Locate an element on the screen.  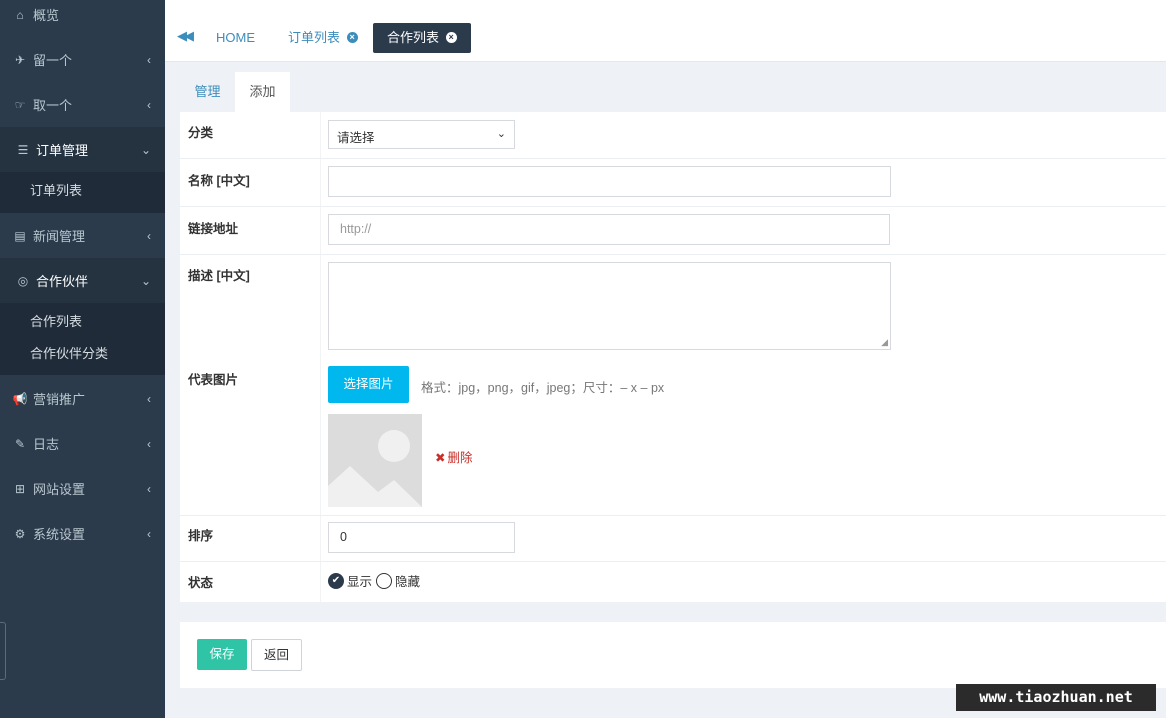
handshake-icon: ◎ is located at coordinates (23, 280).